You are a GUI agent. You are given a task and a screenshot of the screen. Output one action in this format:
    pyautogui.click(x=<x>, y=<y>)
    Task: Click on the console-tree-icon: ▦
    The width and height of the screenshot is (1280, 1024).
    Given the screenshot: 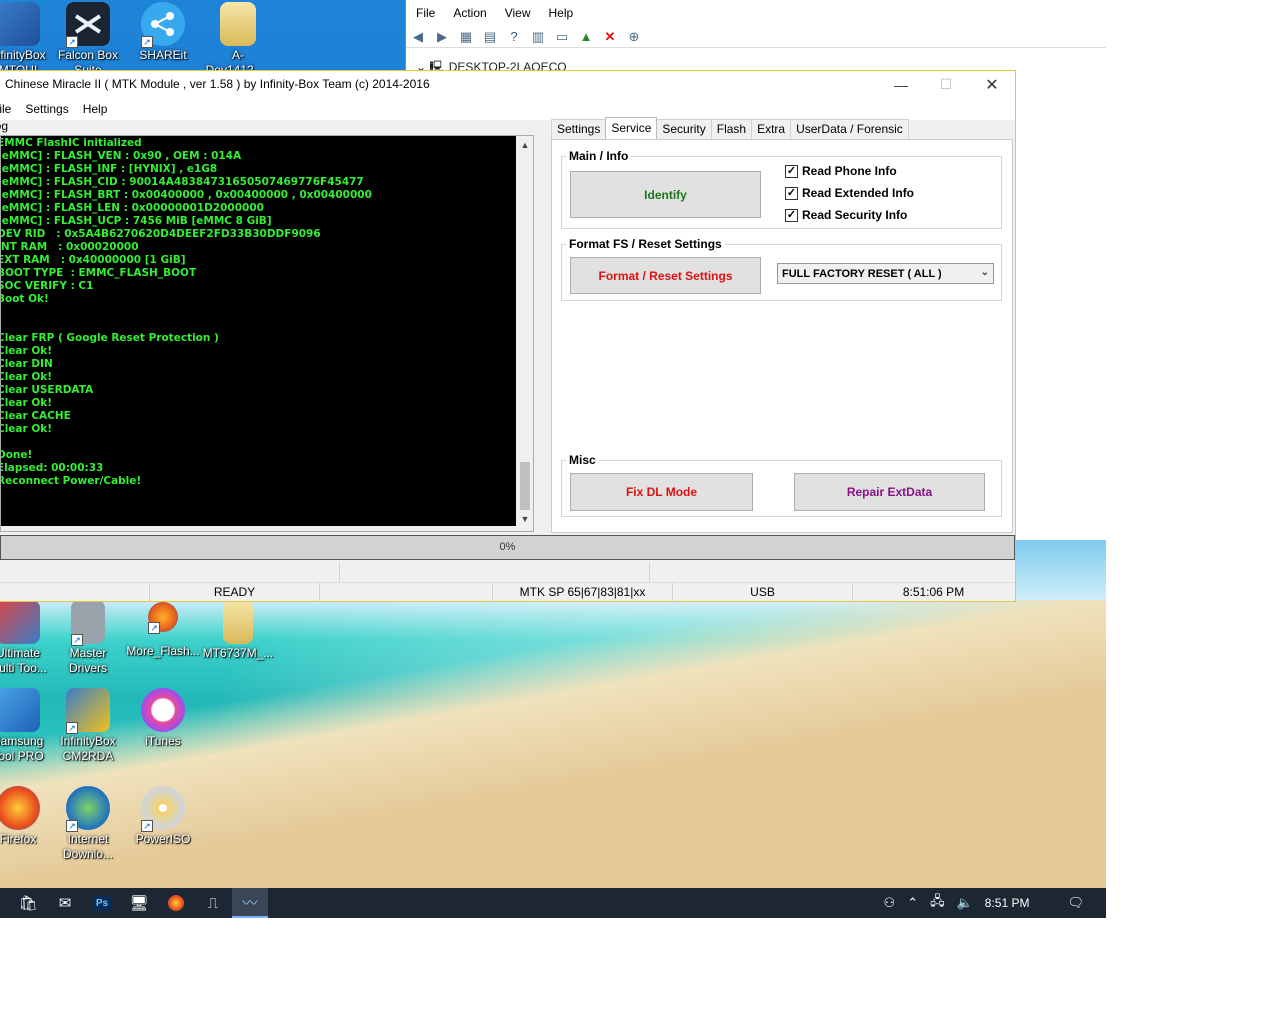 What is the action you would take?
    pyautogui.click(x=466, y=37)
    